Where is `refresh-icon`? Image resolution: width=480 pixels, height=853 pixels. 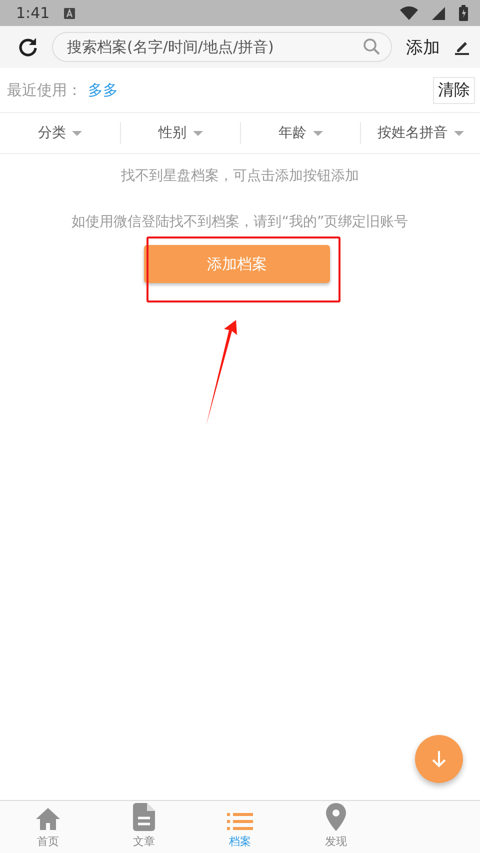 refresh-icon is located at coordinates (28, 47).